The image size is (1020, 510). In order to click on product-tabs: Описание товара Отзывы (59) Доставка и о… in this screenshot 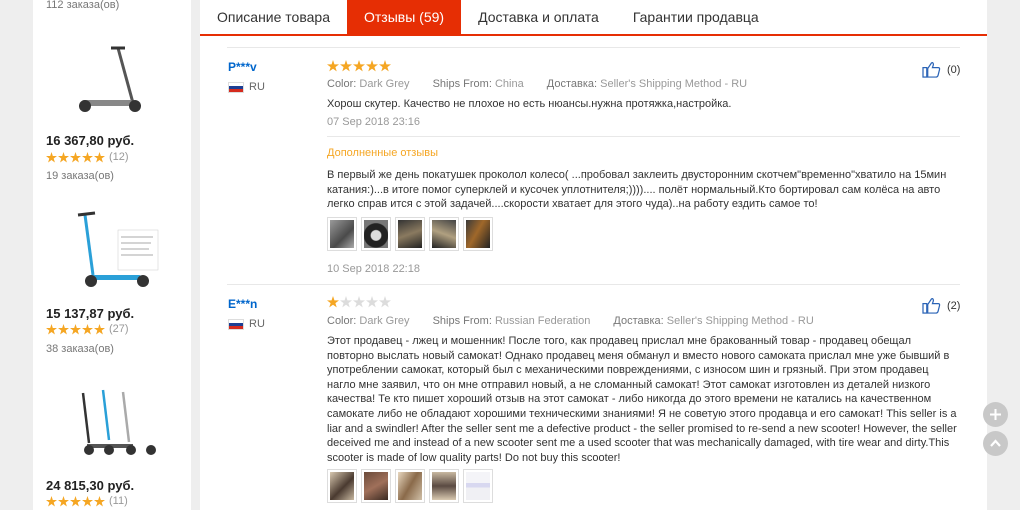, I will do `click(593, 18)`.